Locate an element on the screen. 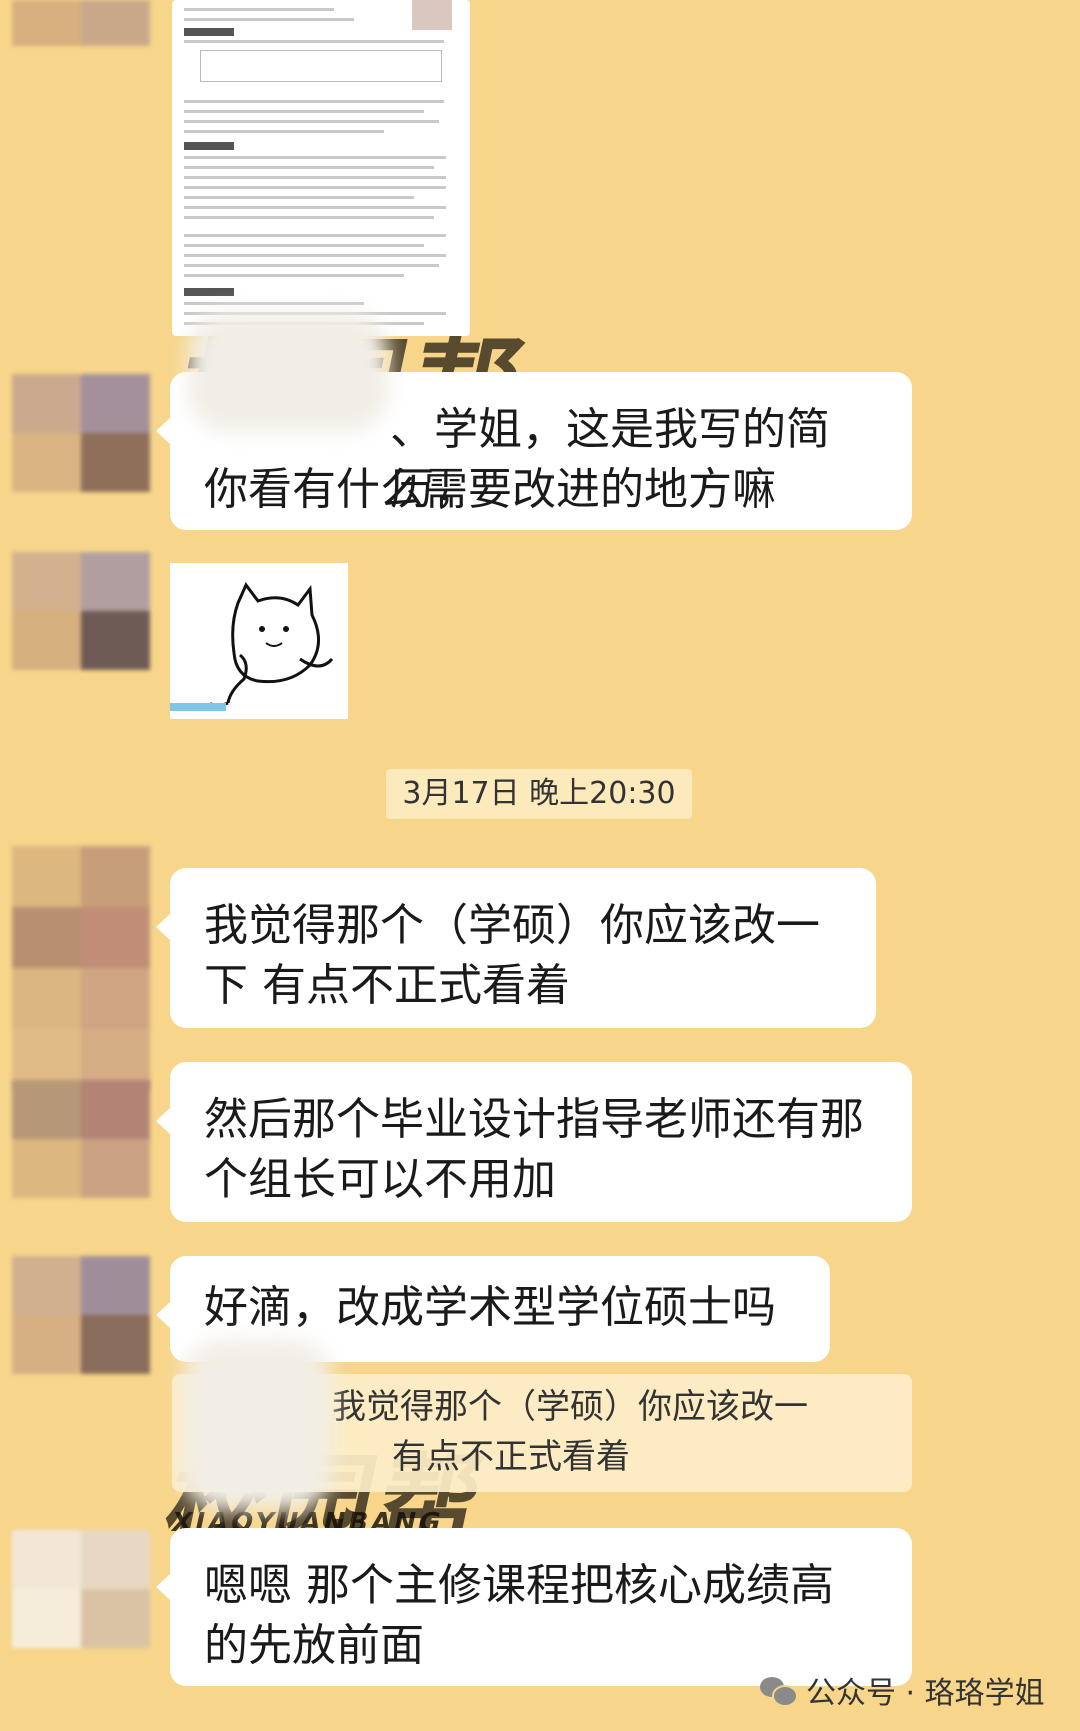 Image resolution: width=1080 pixels, height=1731 pixels. message-line: 个组长可以不用加 is located at coordinates (380, 1179).